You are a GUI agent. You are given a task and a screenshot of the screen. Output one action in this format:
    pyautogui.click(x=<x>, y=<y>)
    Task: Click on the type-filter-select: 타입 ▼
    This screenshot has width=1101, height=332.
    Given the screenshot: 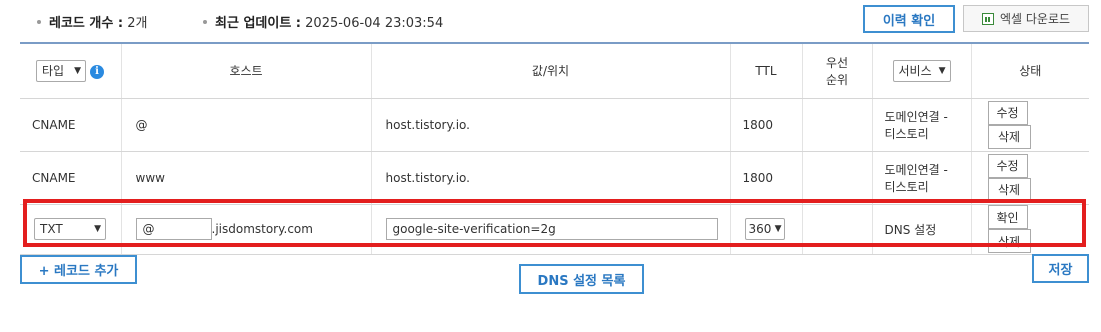 What is the action you would take?
    pyautogui.click(x=61, y=70)
    